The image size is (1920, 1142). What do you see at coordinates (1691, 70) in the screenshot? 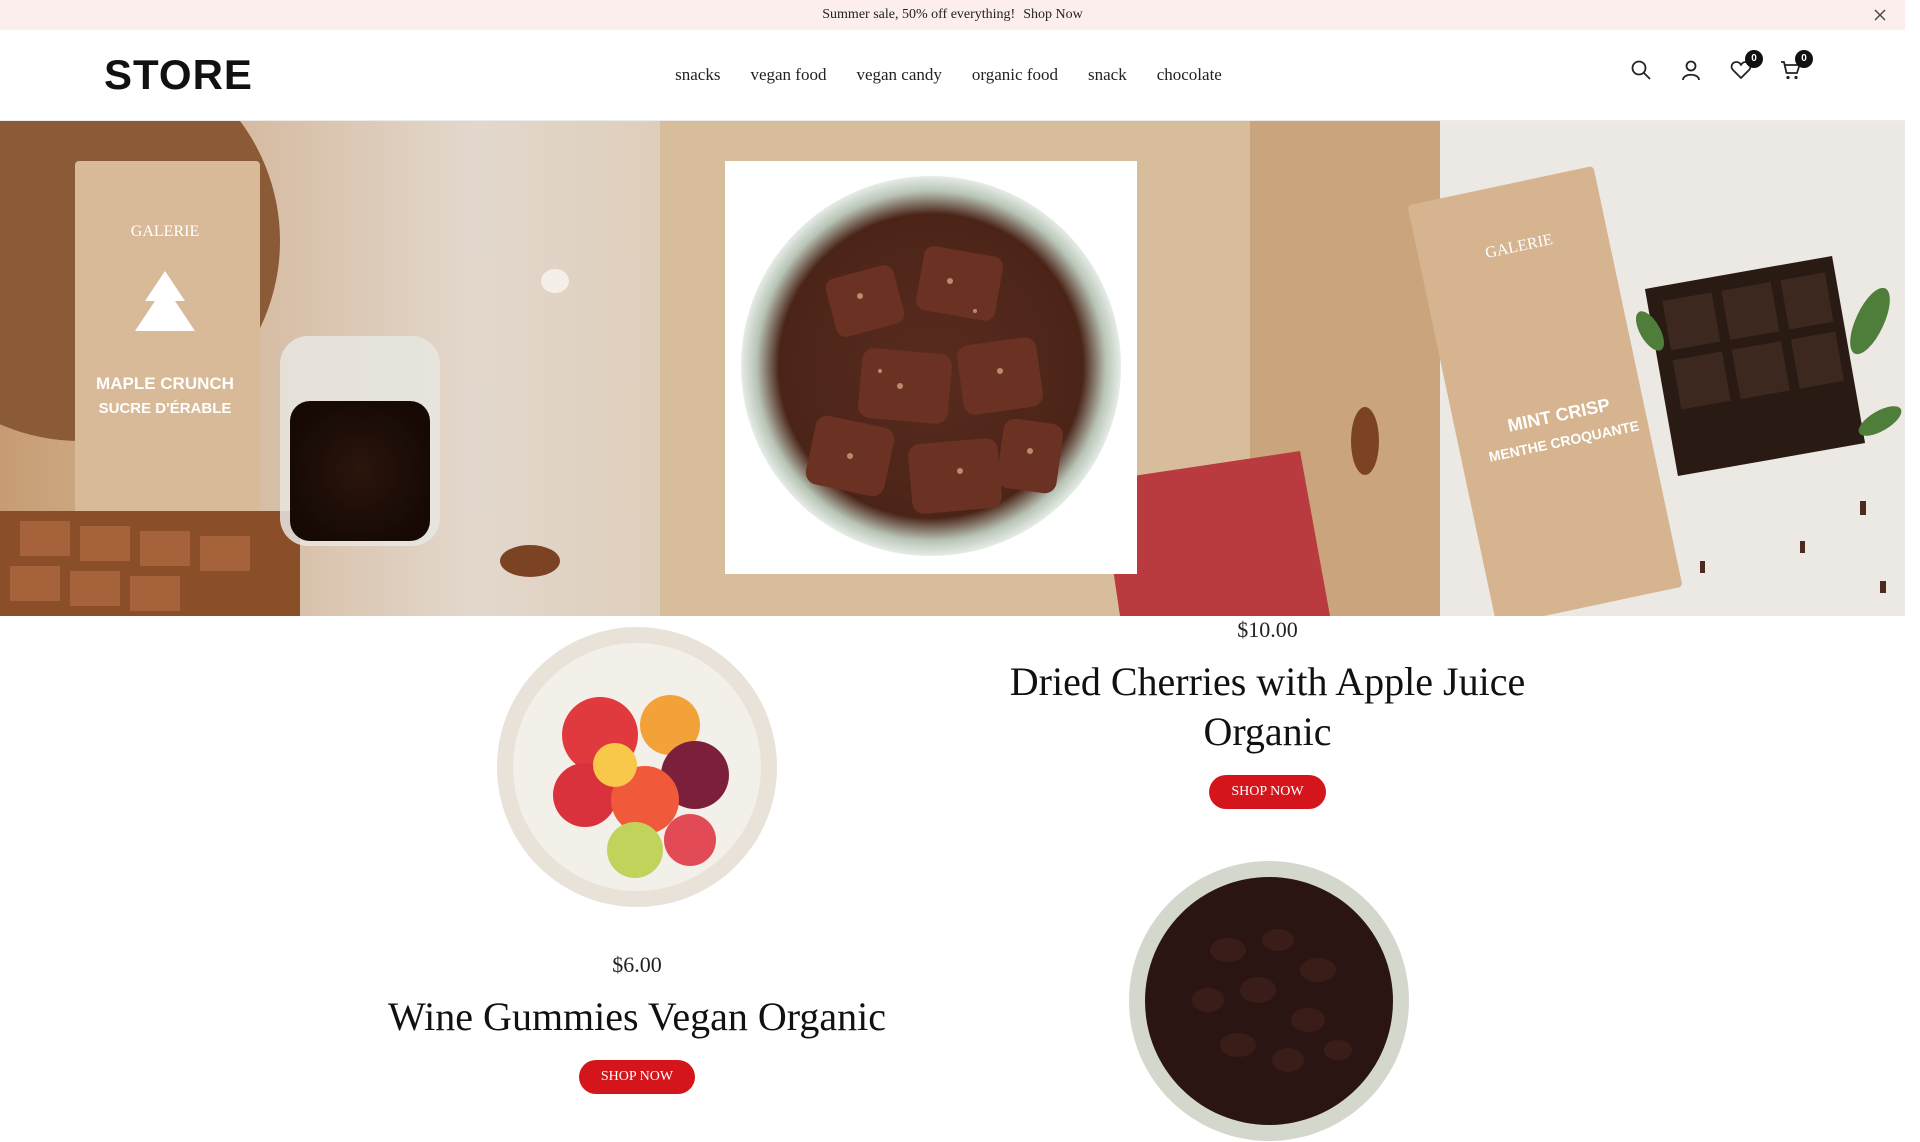
I see `user-icon` at bounding box center [1691, 70].